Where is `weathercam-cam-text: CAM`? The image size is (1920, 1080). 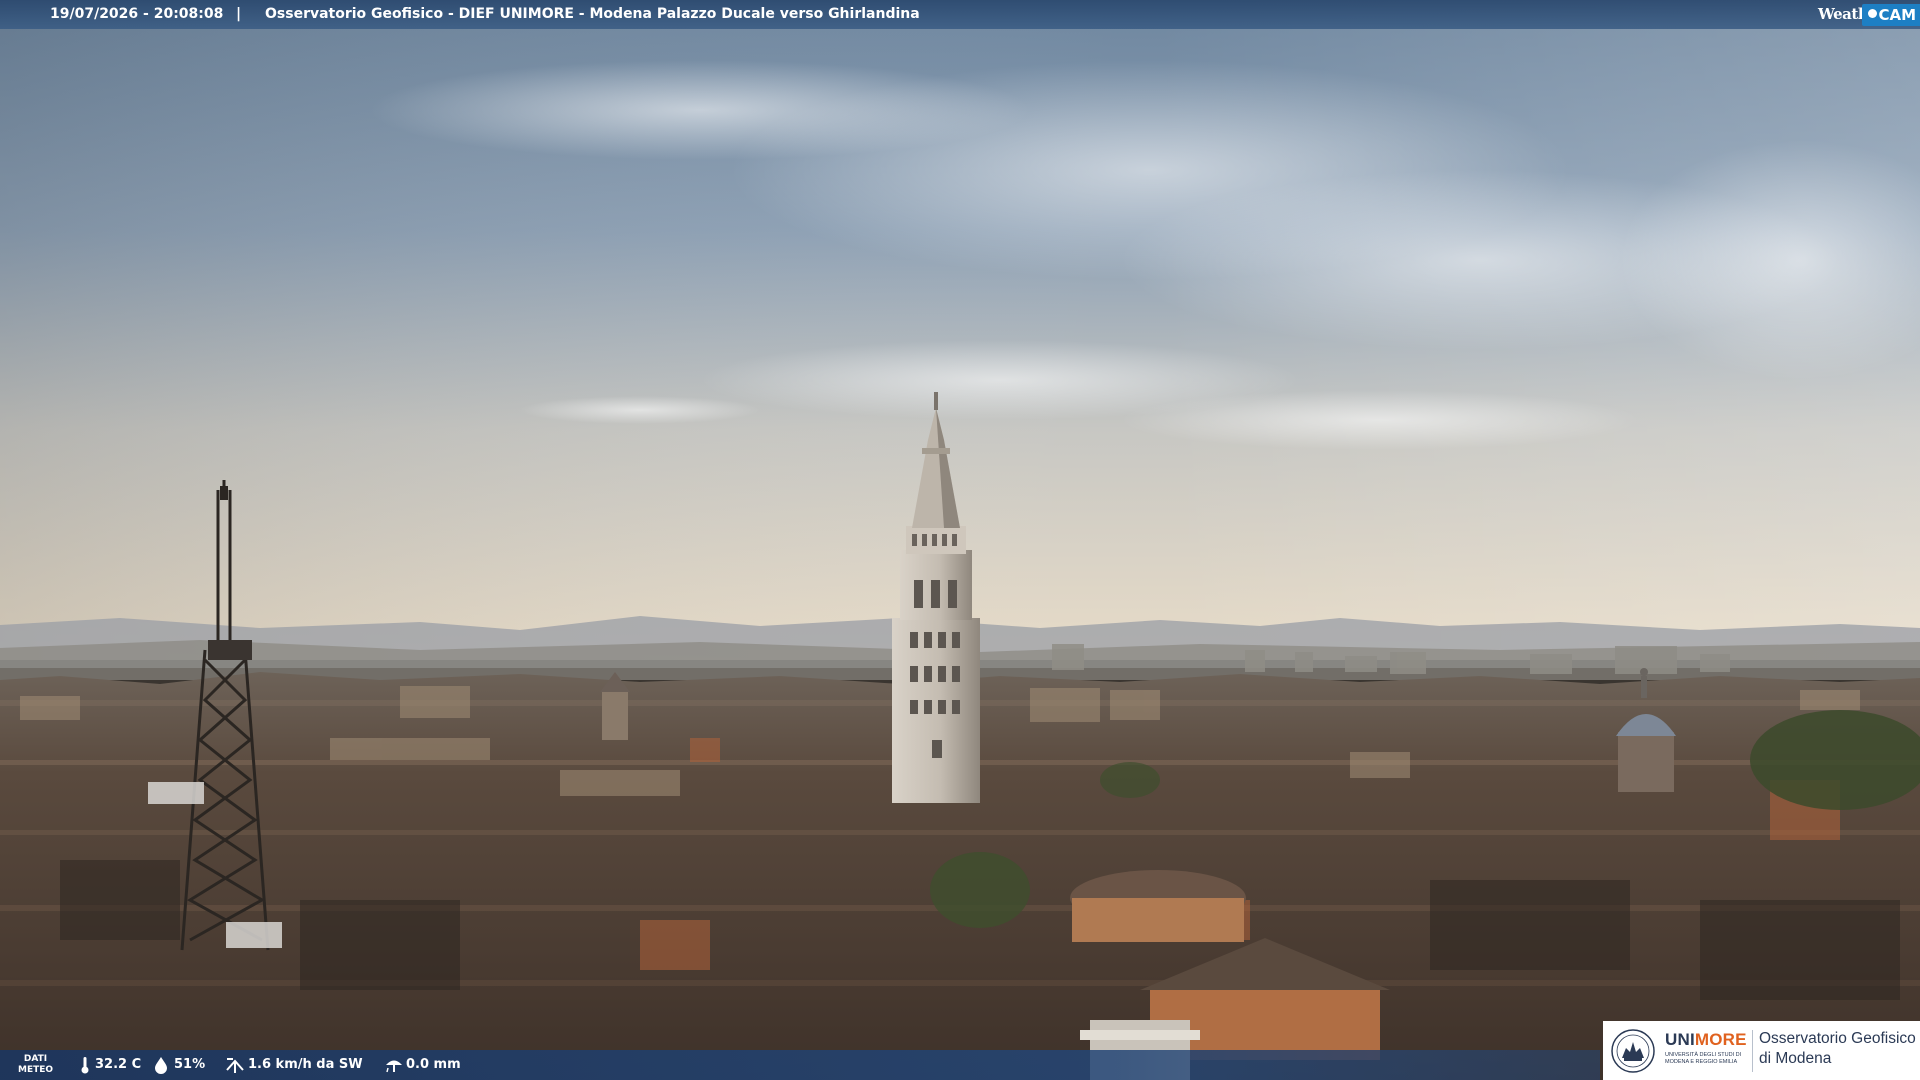 weathercam-cam-text: CAM is located at coordinates (1897, 15).